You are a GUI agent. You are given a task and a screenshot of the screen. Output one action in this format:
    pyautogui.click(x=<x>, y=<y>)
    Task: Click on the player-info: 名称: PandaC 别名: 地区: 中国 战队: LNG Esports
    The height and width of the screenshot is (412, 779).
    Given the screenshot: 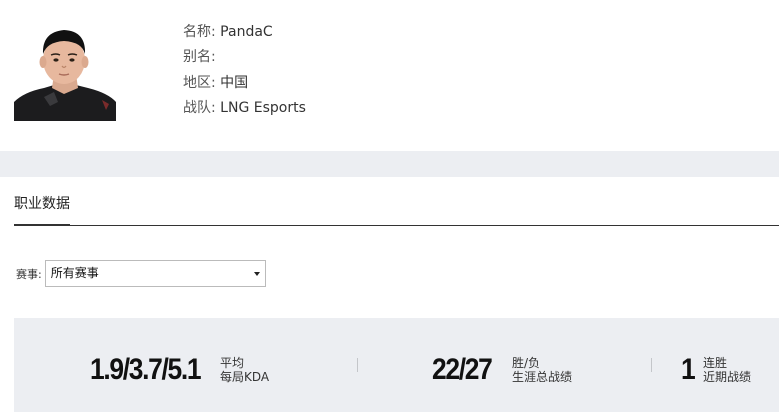 What is the action you would take?
    pyautogui.click(x=244, y=72)
    